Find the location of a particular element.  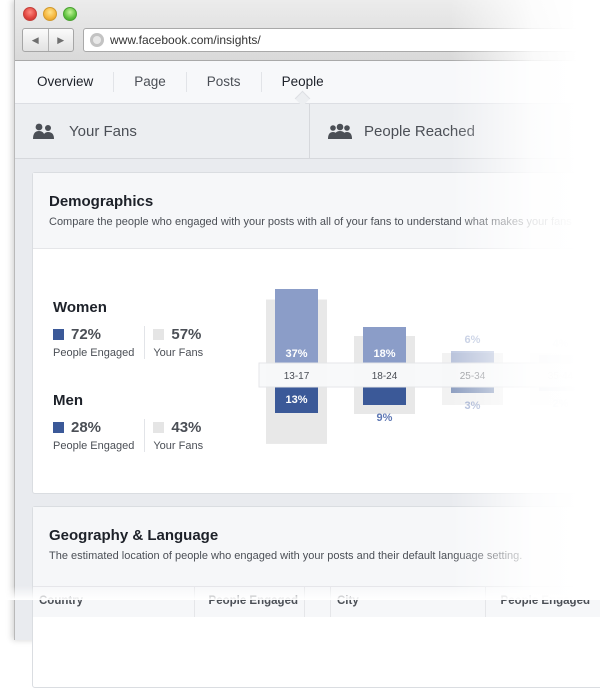

women-fans-stat: 57% Your Fans is located at coordinates (178, 342).